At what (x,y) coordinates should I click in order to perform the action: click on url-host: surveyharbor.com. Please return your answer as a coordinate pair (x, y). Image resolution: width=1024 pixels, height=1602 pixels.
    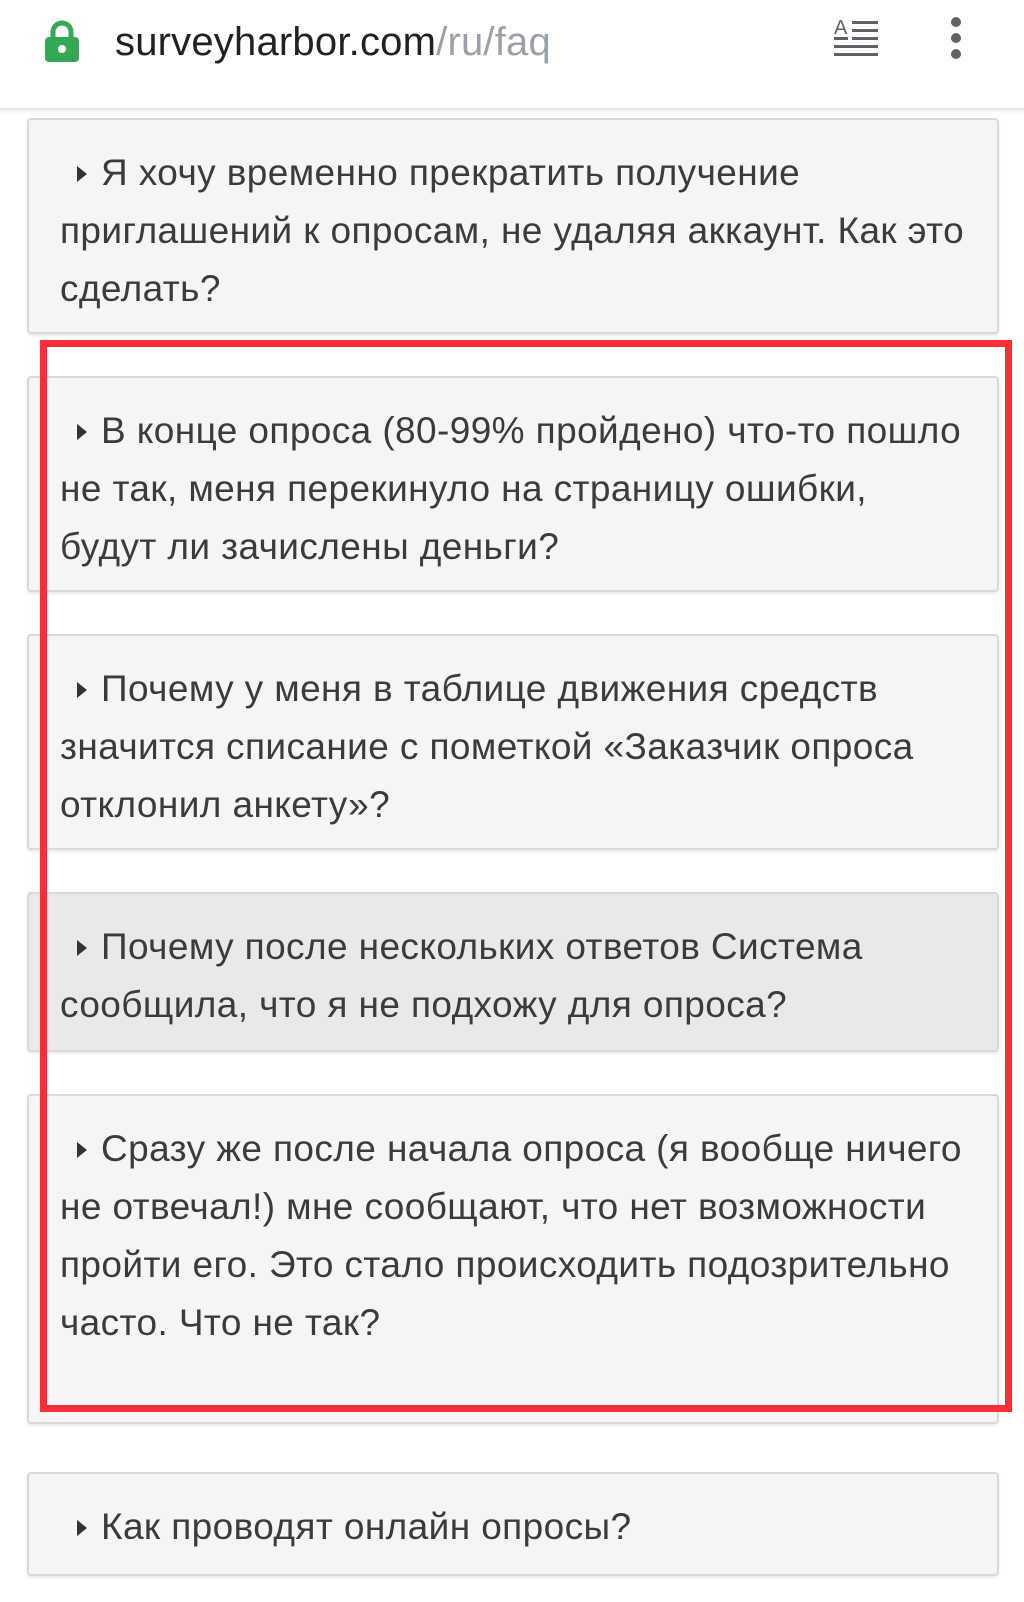
    Looking at the image, I should click on (276, 42).